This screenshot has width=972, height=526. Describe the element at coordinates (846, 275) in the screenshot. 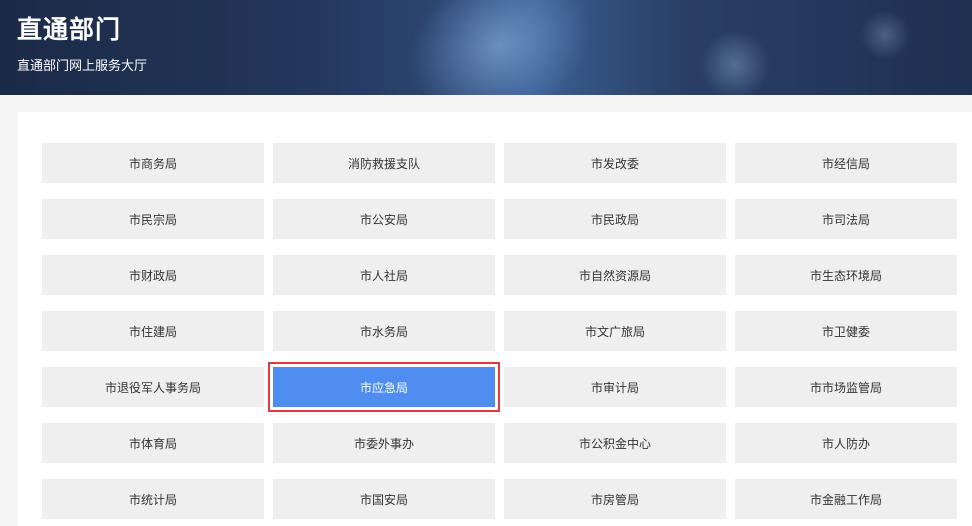

I see `department-button: 市生态环境局` at that location.